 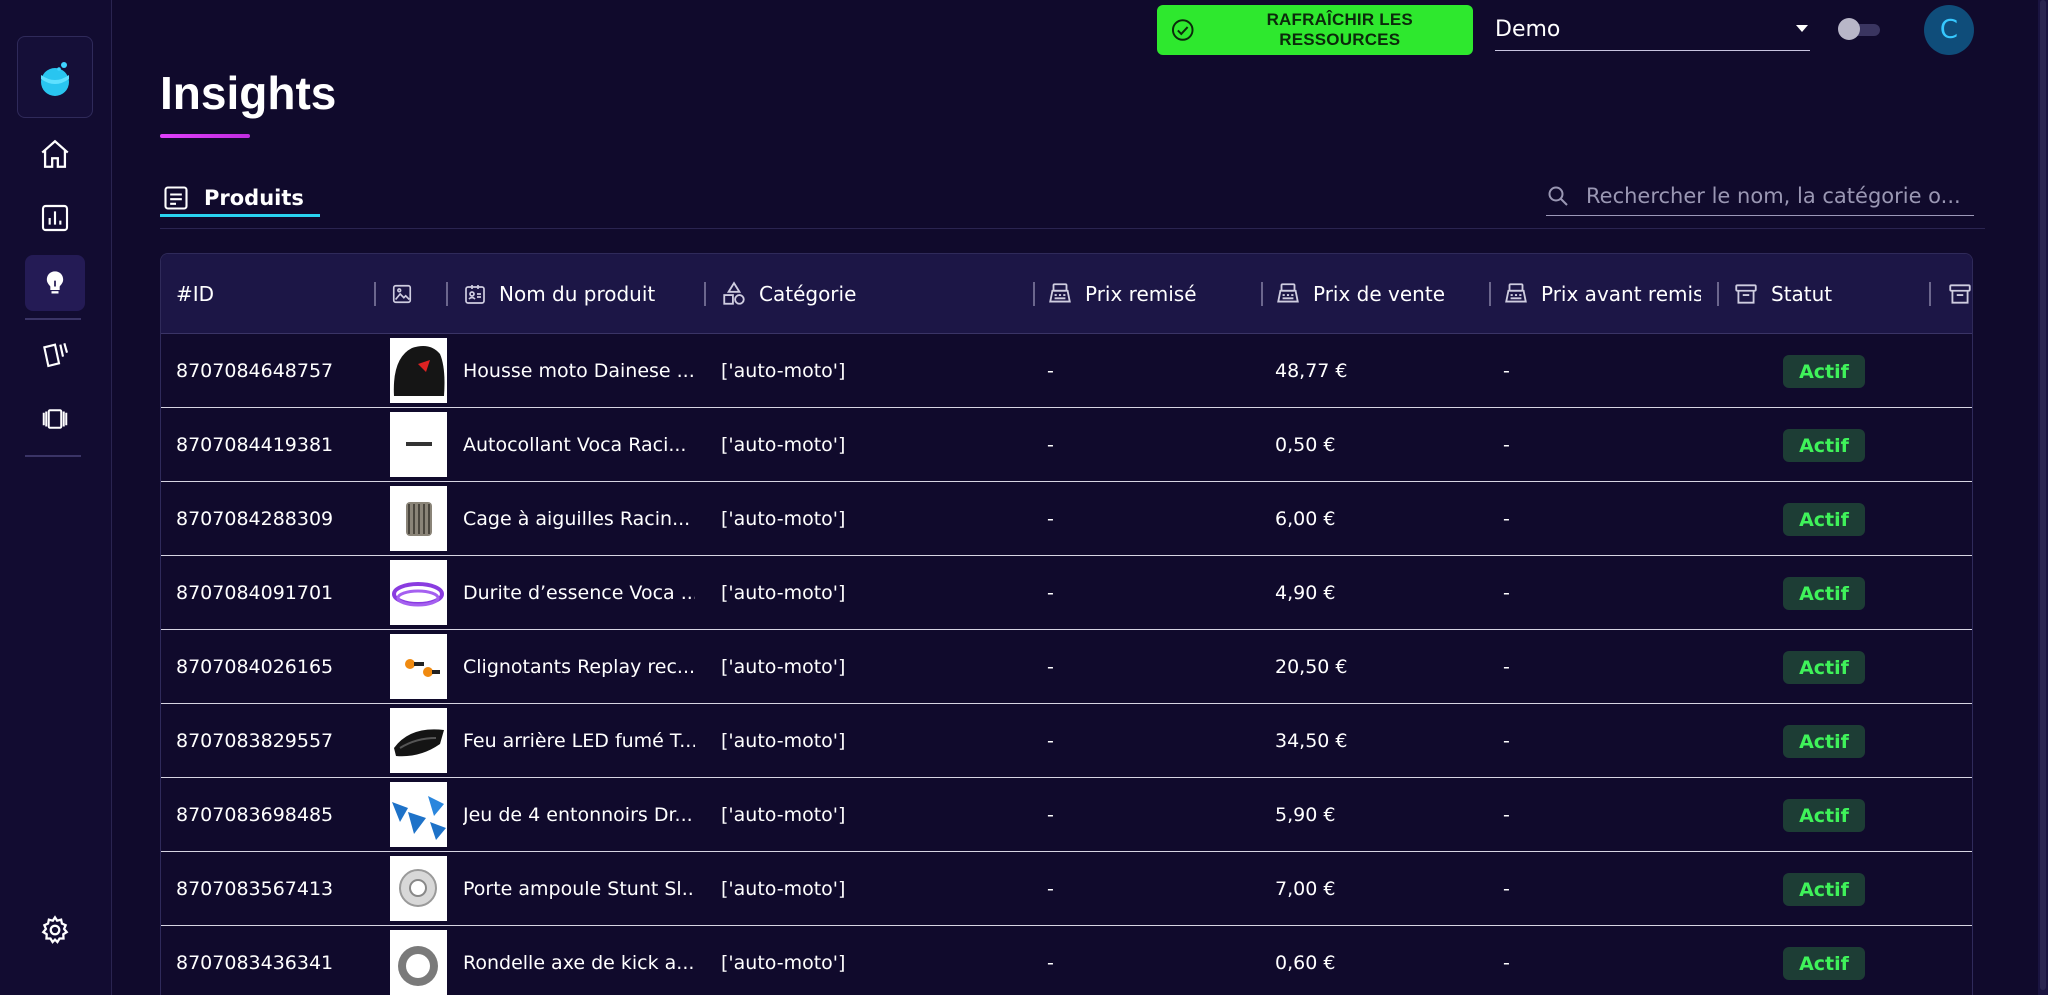 I want to click on scrollbar-thumb, so click(x=2043, y=495).